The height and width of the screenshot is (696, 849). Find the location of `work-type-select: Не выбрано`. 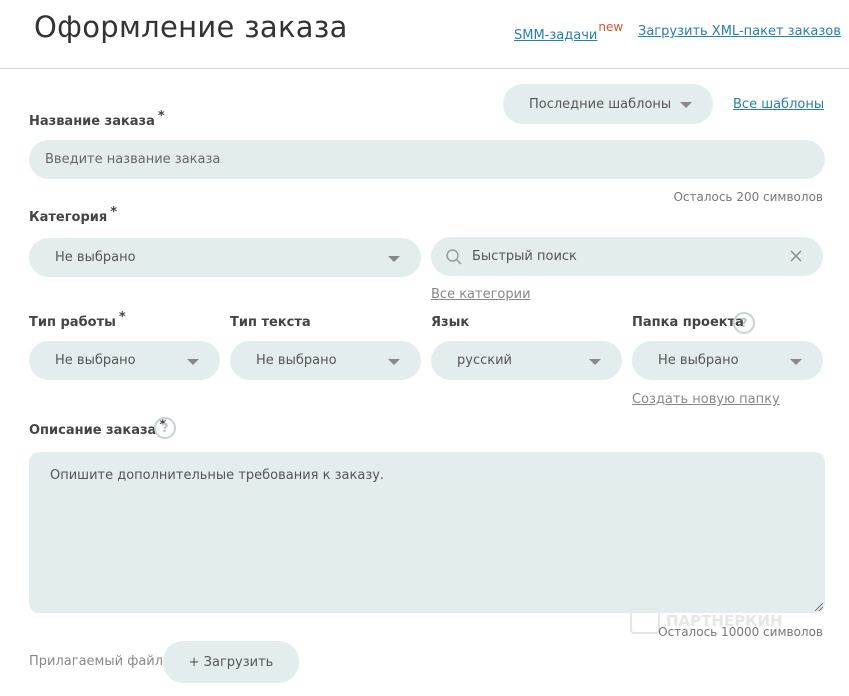

work-type-select: Не выбрано is located at coordinates (124, 360).